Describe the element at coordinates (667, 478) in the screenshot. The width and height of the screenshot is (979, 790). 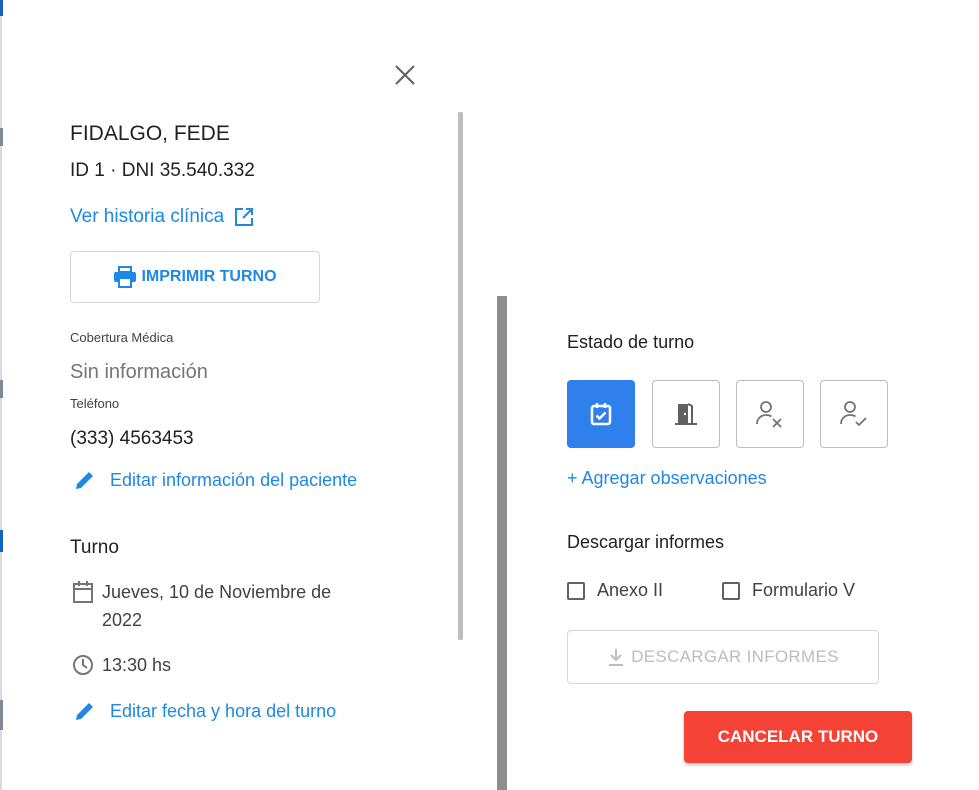
I see `add-observations-link: + Agregar observaciones` at that location.